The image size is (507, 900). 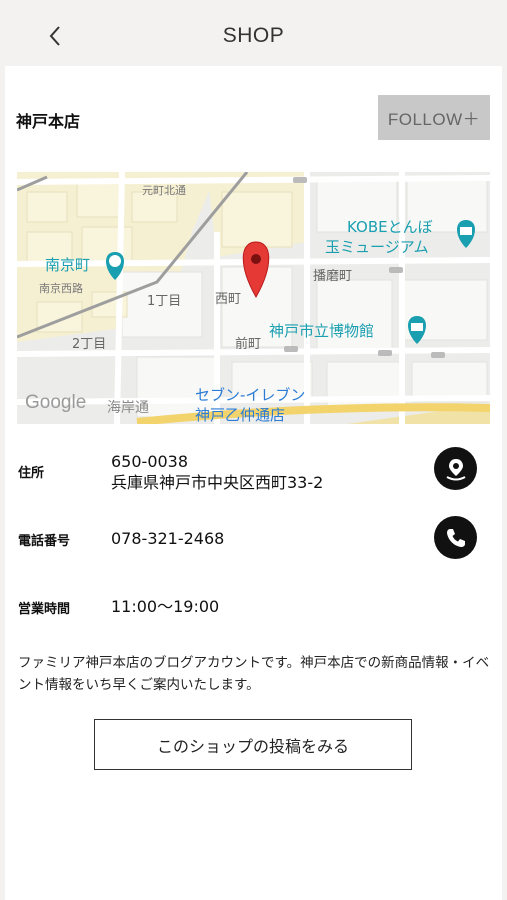 What do you see at coordinates (240, 415) in the screenshot?
I see `map-label: 神戸乙仲通店` at bounding box center [240, 415].